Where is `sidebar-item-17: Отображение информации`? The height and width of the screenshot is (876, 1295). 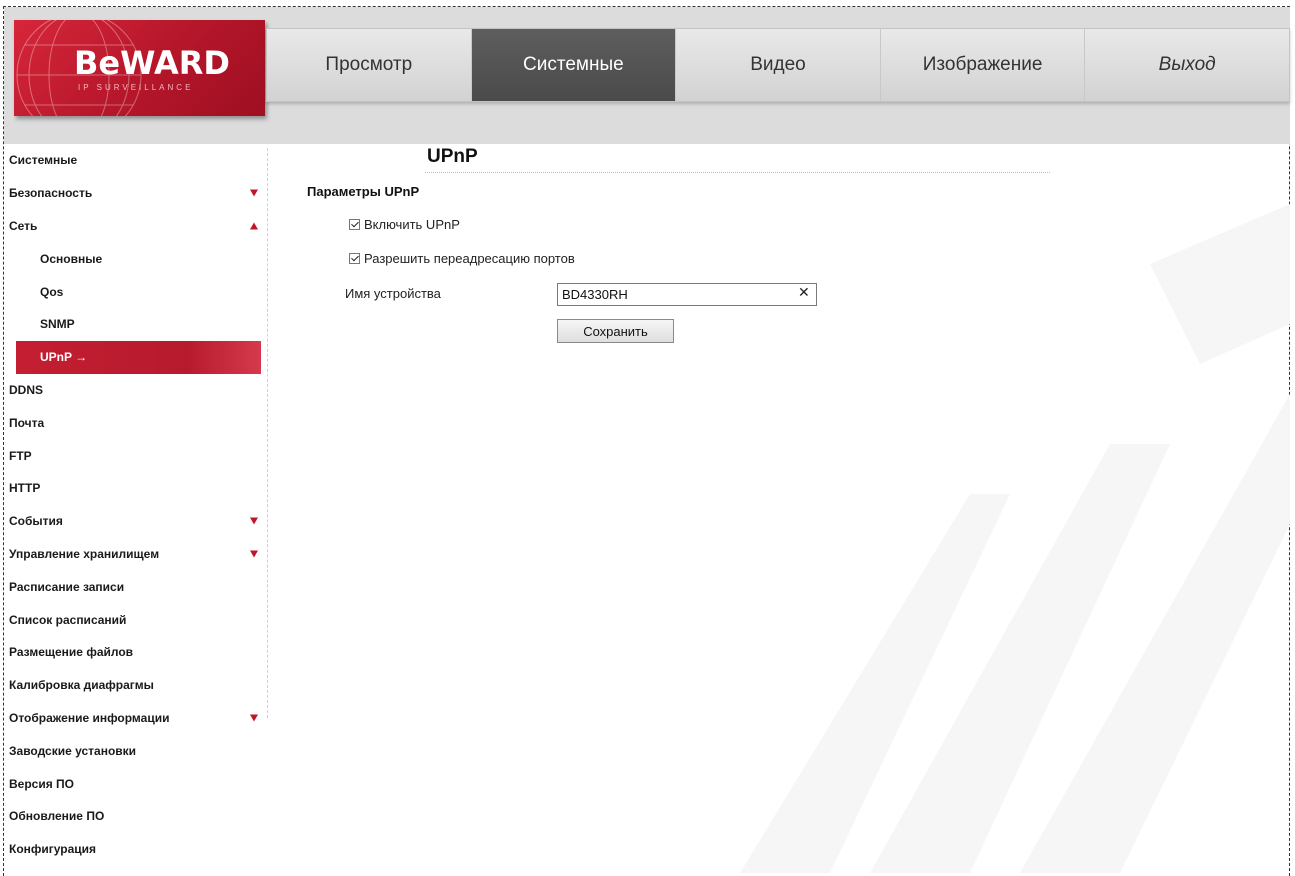
sidebar-item-17: Отображение информации is located at coordinates (136, 718).